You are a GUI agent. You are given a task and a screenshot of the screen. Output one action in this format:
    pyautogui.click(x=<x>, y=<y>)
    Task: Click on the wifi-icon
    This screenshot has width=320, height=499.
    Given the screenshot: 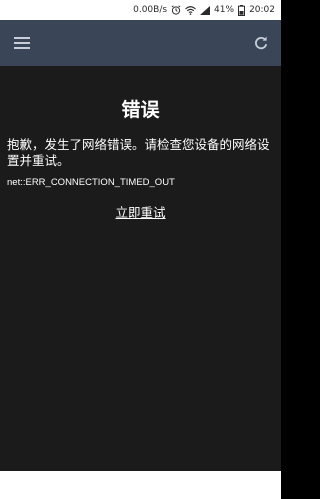 What is the action you would take?
    pyautogui.click(x=190, y=10)
    